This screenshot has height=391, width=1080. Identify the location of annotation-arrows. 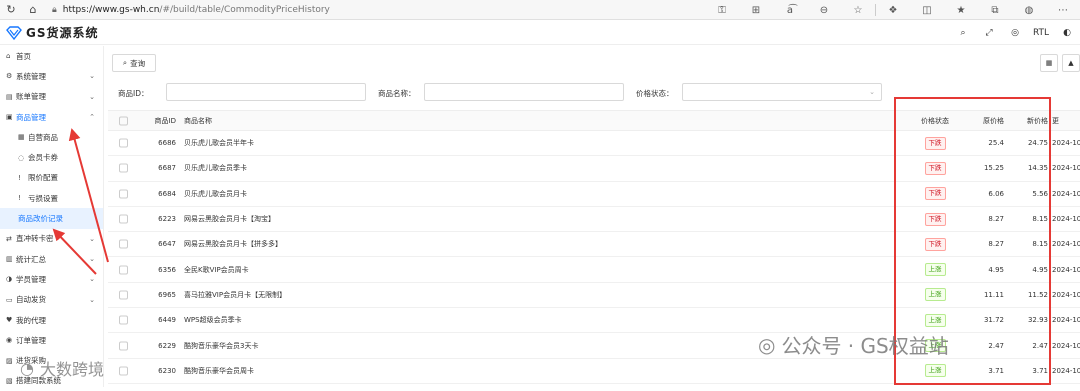
(80, 201).